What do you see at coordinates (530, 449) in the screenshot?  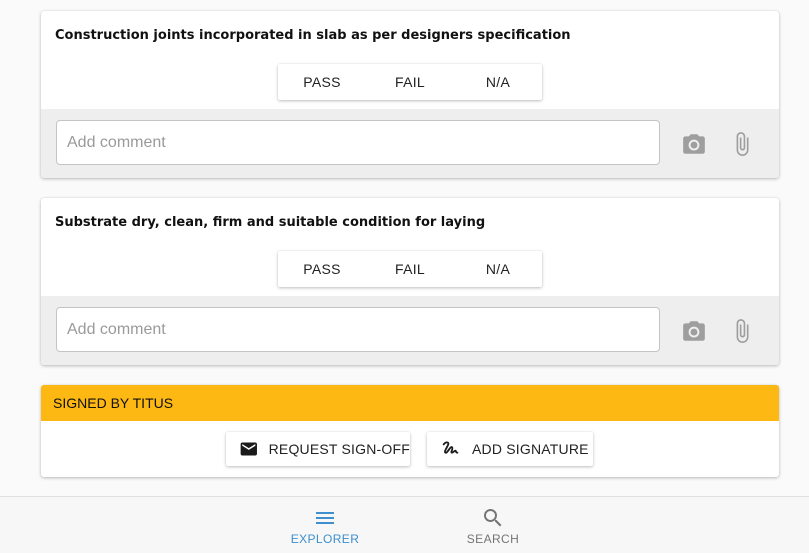 I see `add-signature-label: ADD SIGNATURE` at bounding box center [530, 449].